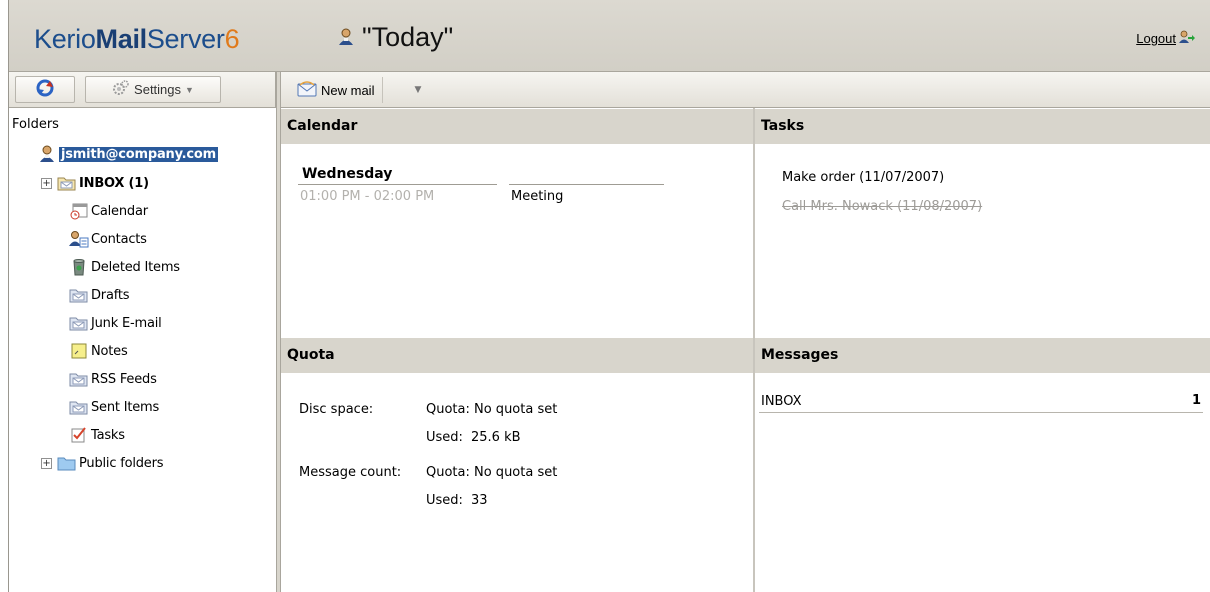 This screenshot has height=592, width=1210. What do you see at coordinates (108, 435) in the screenshot?
I see `folder-label-tasks: Tasks` at bounding box center [108, 435].